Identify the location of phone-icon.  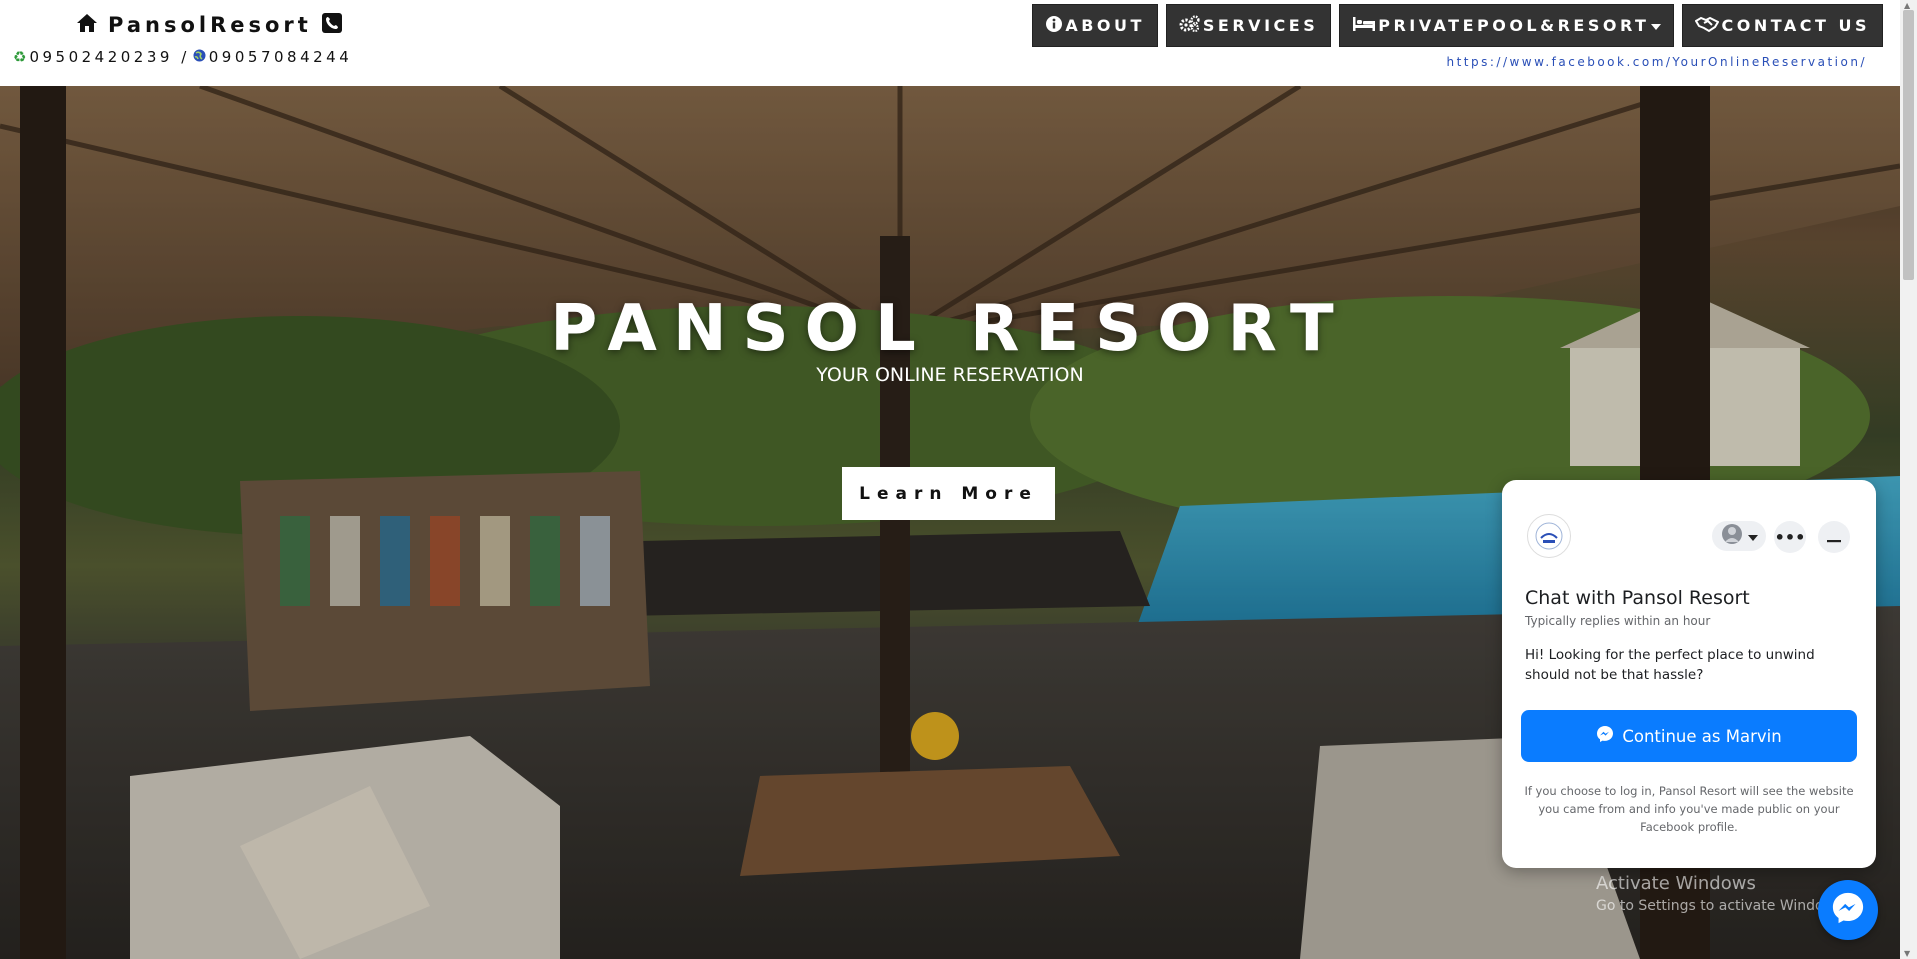
(331, 25).